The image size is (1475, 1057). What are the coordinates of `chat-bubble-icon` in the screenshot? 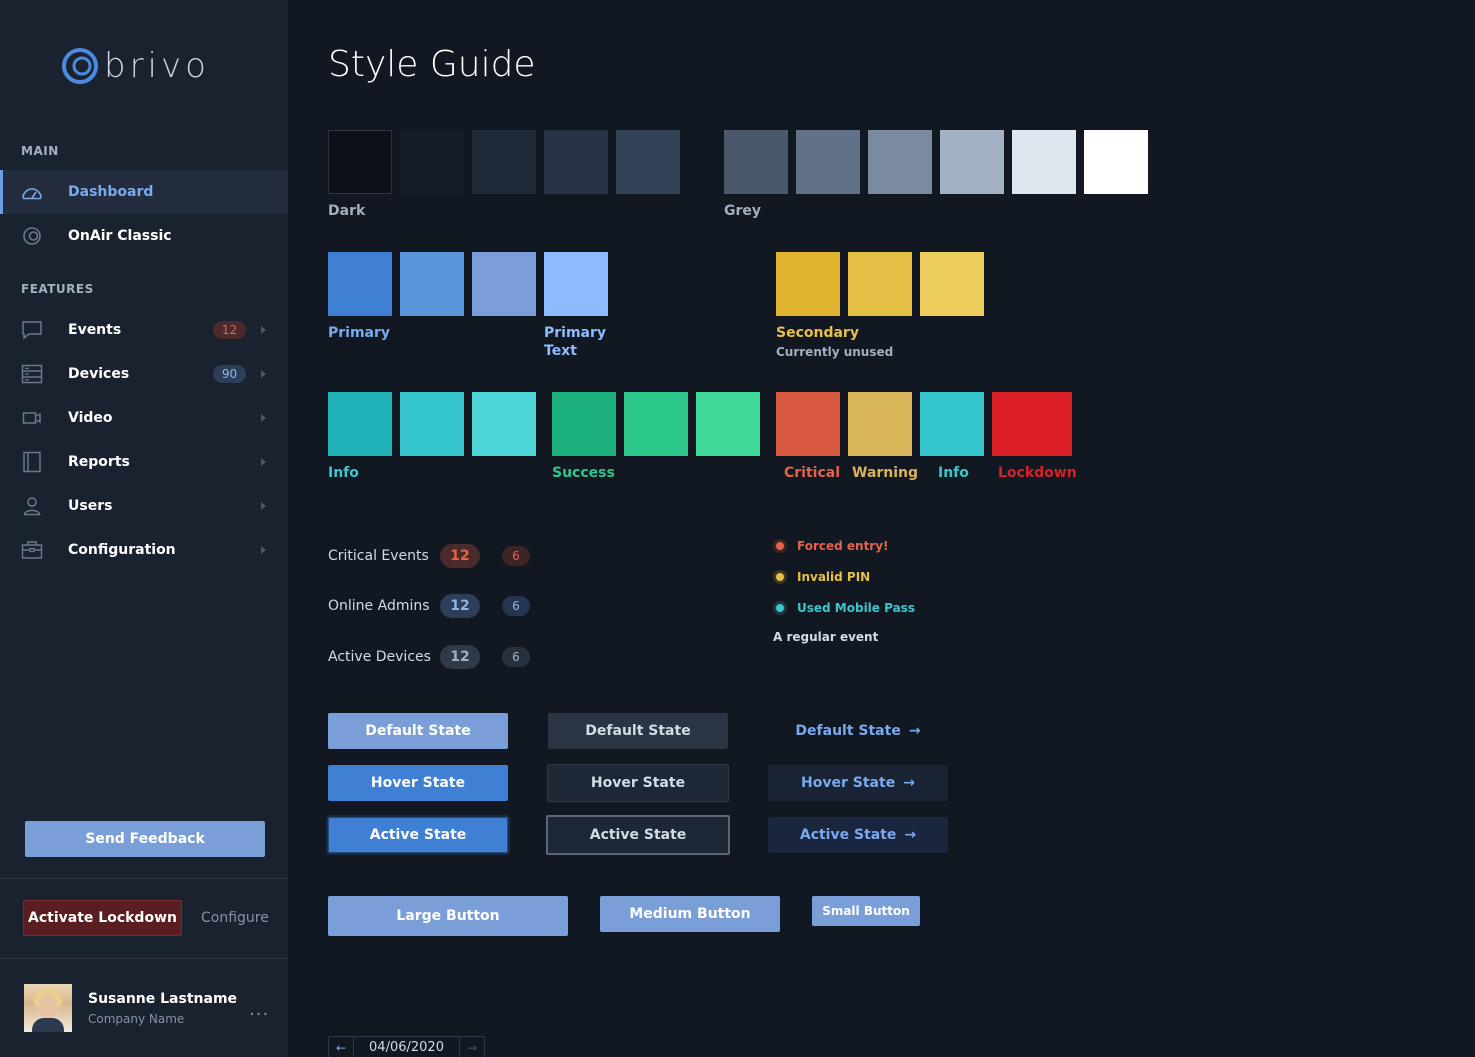 It's located at (32, 330).